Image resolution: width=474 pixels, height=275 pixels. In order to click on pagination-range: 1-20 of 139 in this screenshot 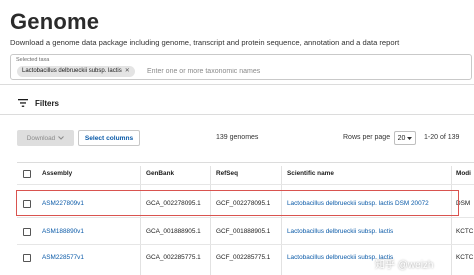, I will do `click(442, 137)`.